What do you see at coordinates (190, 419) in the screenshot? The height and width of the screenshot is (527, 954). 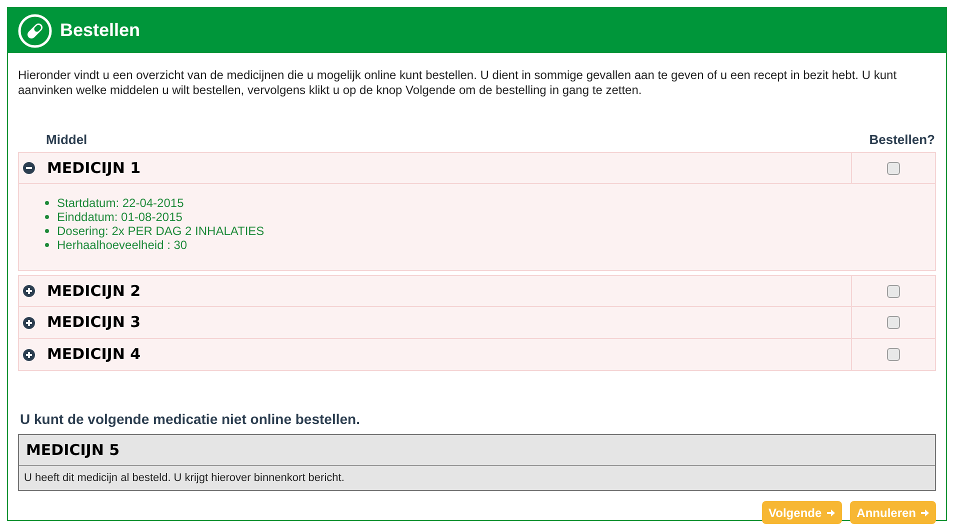 I see `section-heading: U kunt de volgende medicatie niet online bestellen.` at bounding box center [190, 419].